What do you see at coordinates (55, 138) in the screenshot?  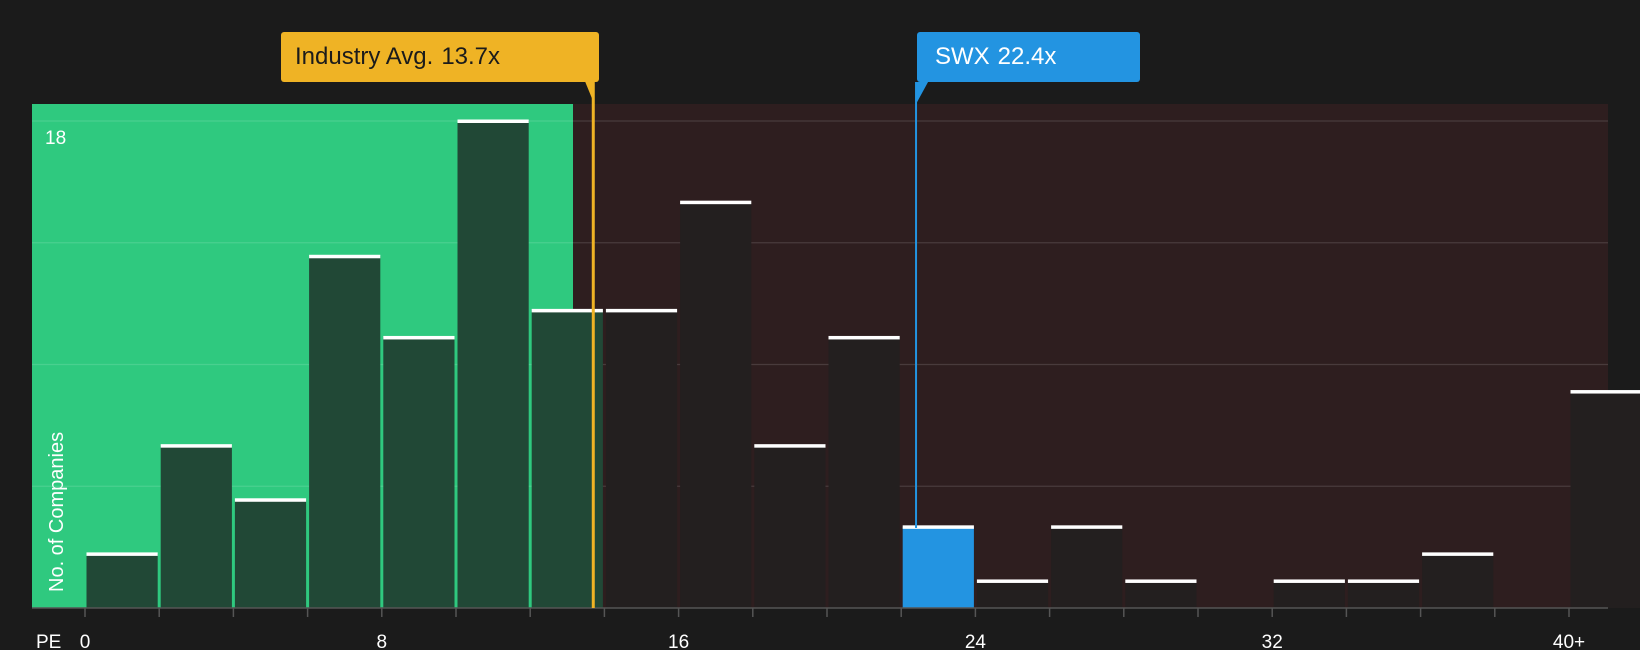 I see `y-tick-label: 18` at bounding box center [55, 138].